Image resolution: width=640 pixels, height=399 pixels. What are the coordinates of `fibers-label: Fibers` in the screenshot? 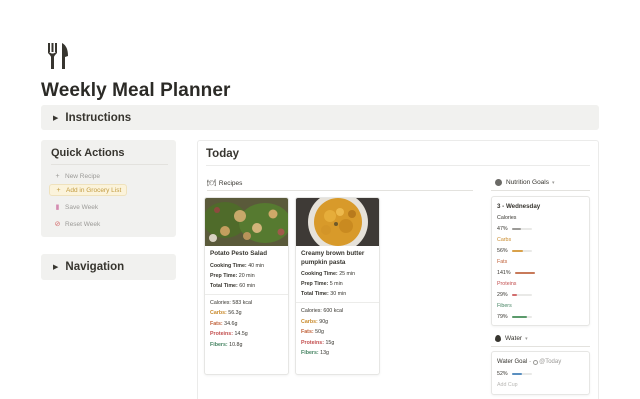 It's located at (504, 306).